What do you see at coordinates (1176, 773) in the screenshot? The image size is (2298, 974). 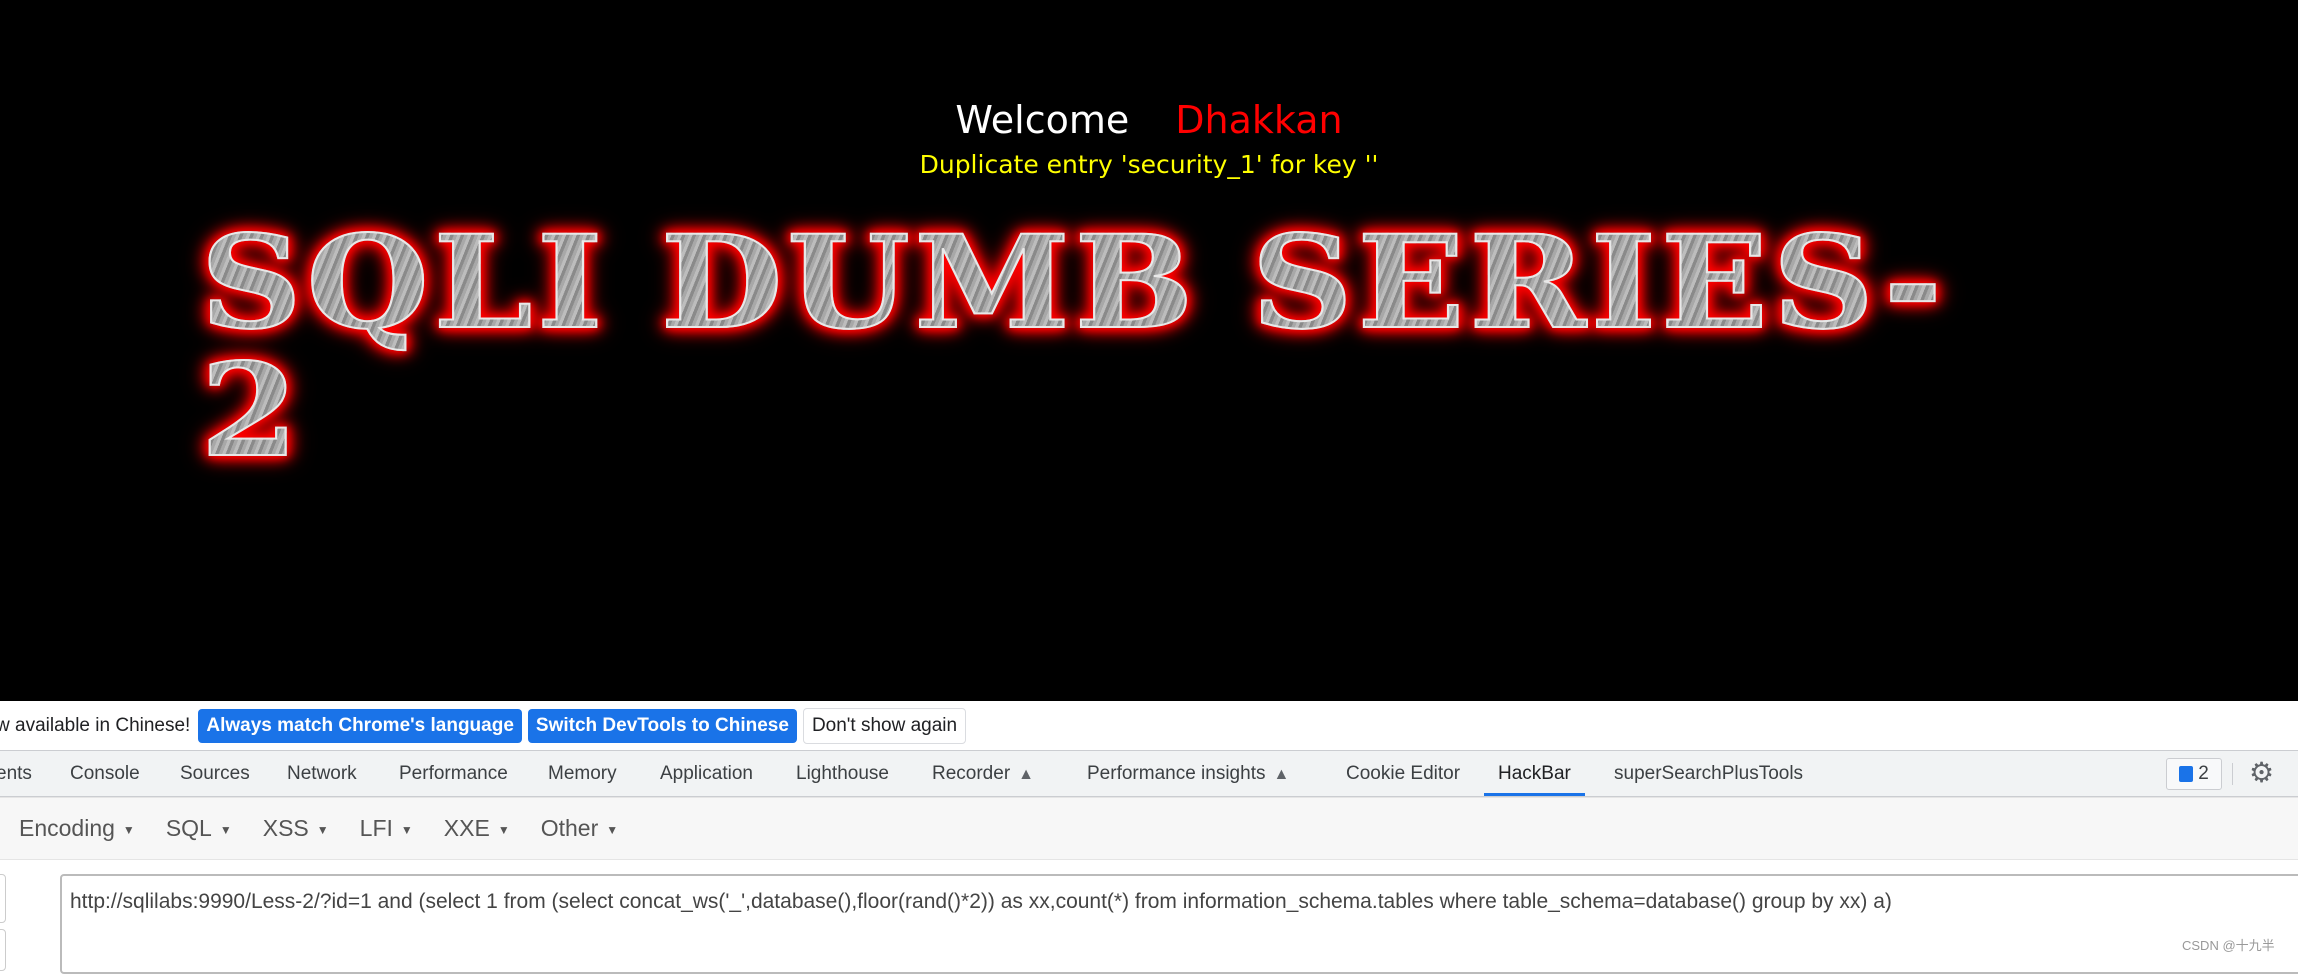 I see `tab-performance-insights-label: Performance insights` at bounding box center [1176, 773].